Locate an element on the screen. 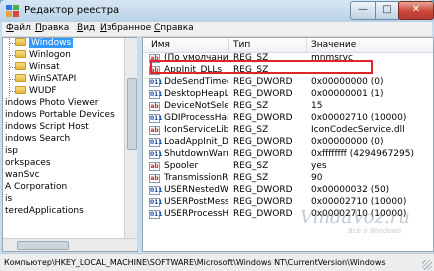  value-data: IconCodecService.dll is located at coordinates (358, 130).